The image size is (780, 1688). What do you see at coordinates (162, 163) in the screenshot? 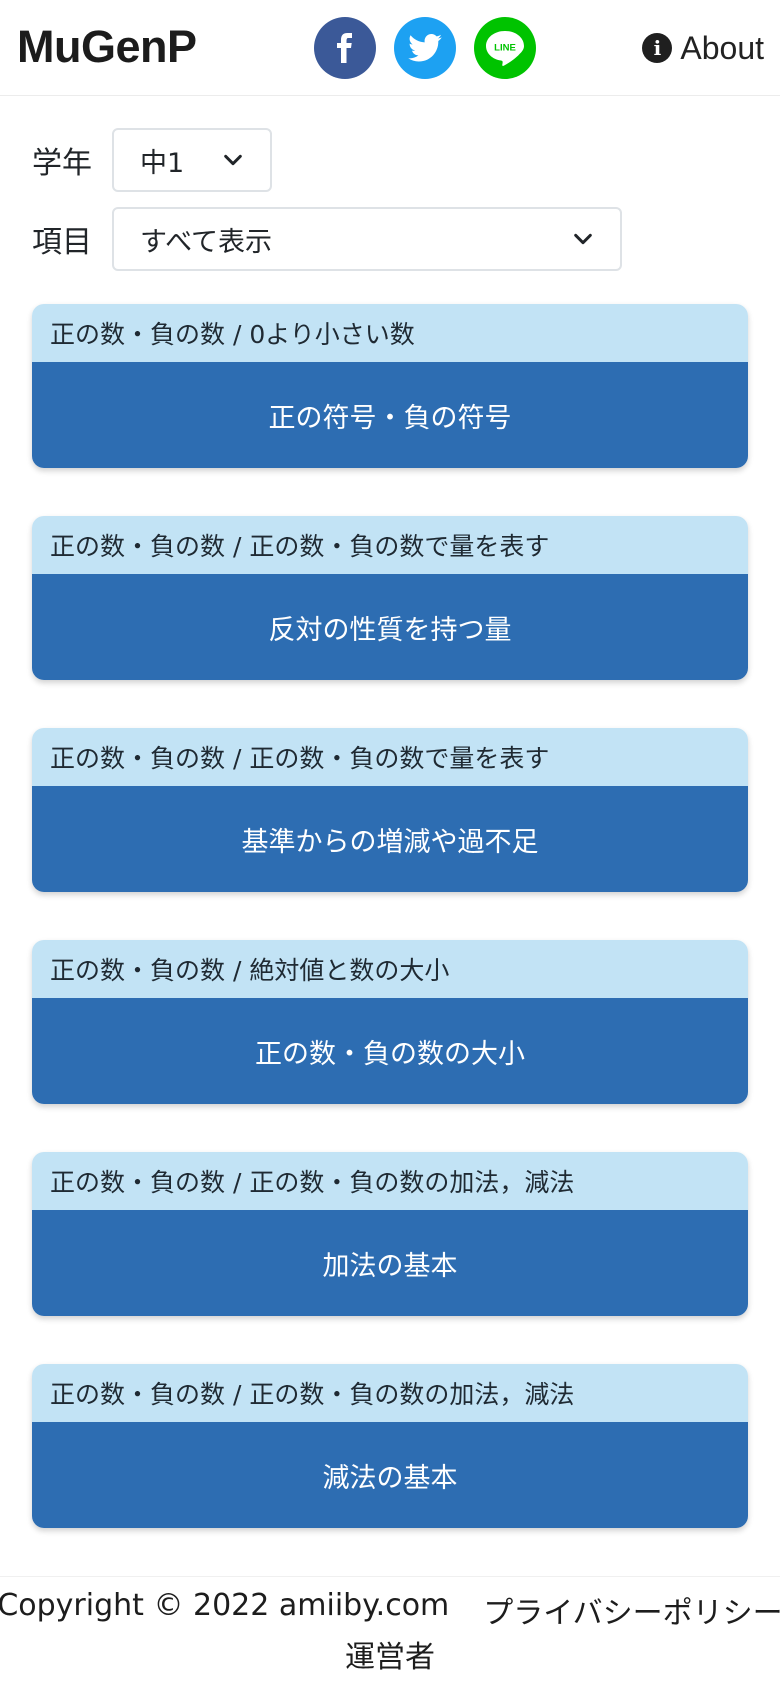
I see `grade-select-value: 中1` at bounding box center [162, 163].